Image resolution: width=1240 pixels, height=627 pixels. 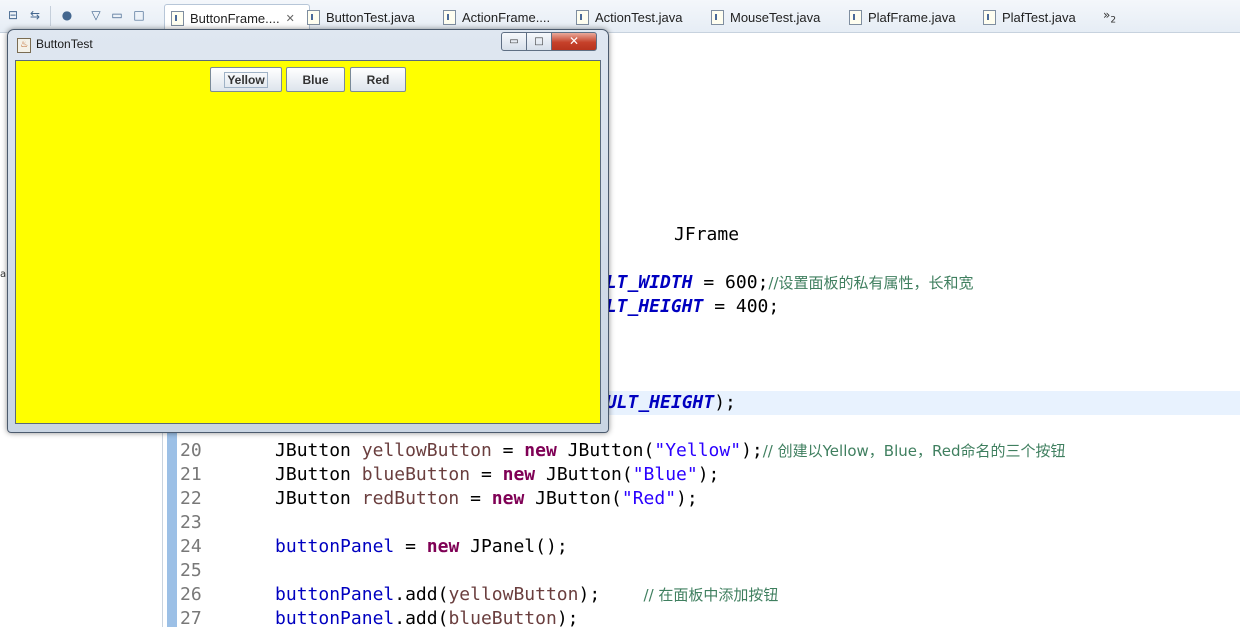 I want to click on tab-buttontest: ButtonTest.java, so click(x=361, y=17).